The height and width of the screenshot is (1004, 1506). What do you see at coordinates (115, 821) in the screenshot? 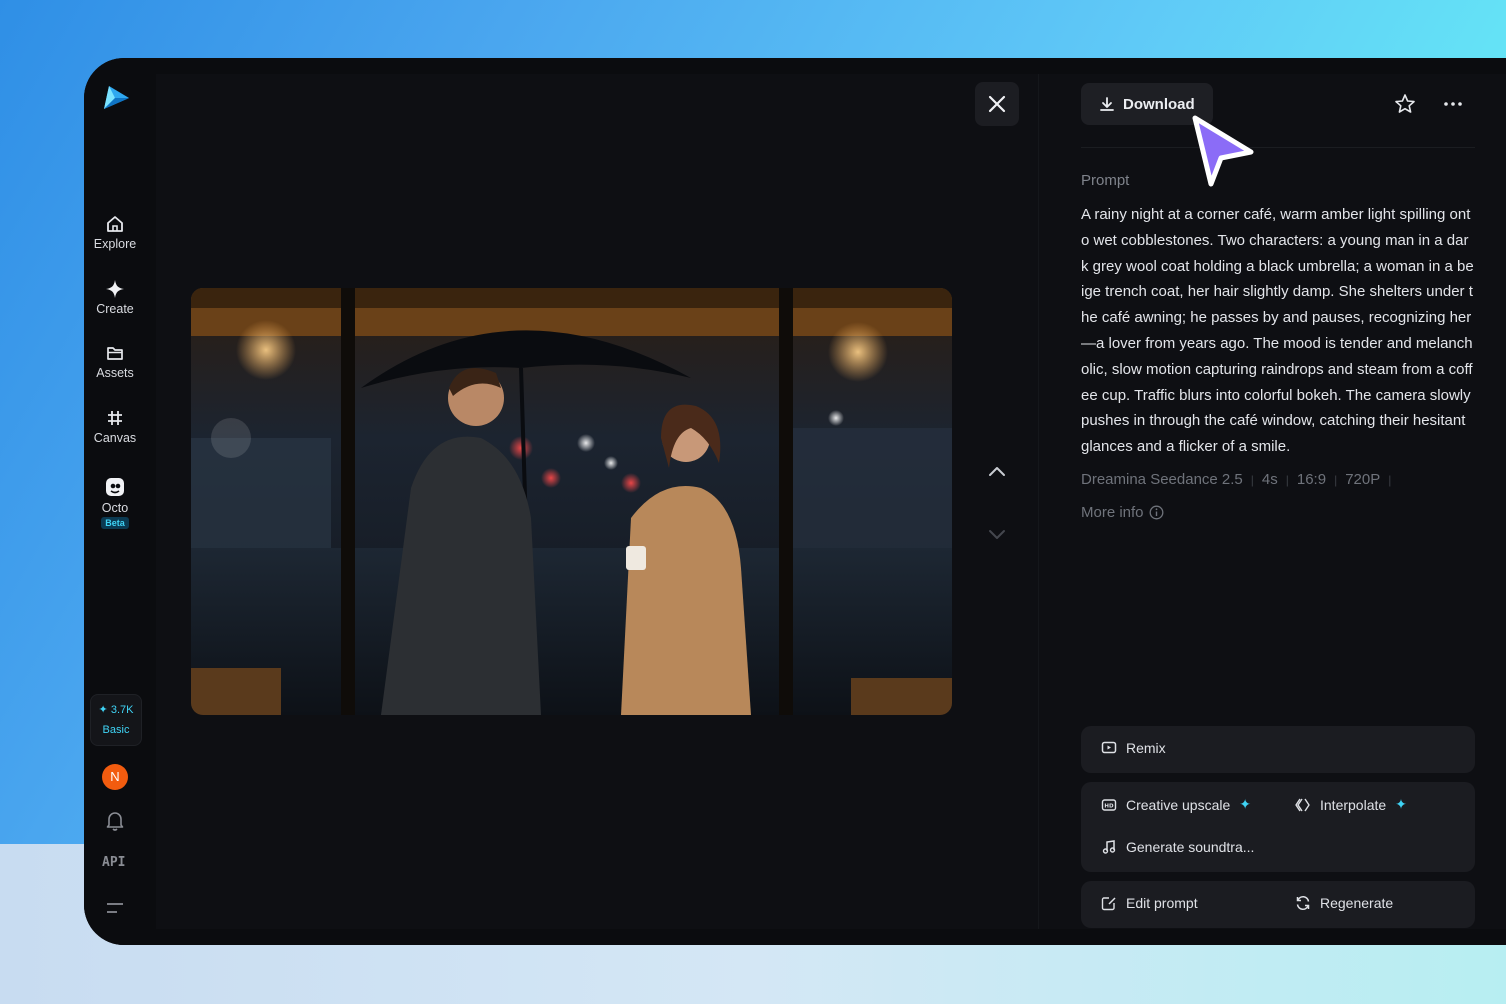
I see `bell-icon` at bounding box center [115, 821].